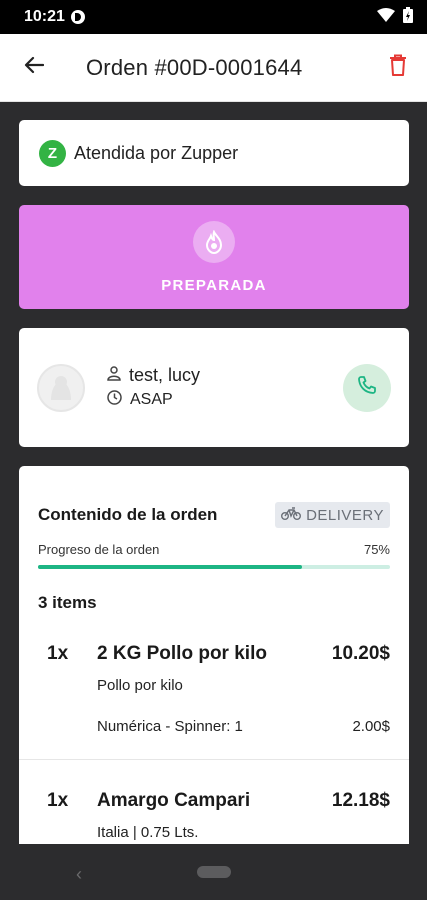 The width and height of the screenshot is (427, 900). I want to click on delivery-time: ASAP, so click(151, 399).